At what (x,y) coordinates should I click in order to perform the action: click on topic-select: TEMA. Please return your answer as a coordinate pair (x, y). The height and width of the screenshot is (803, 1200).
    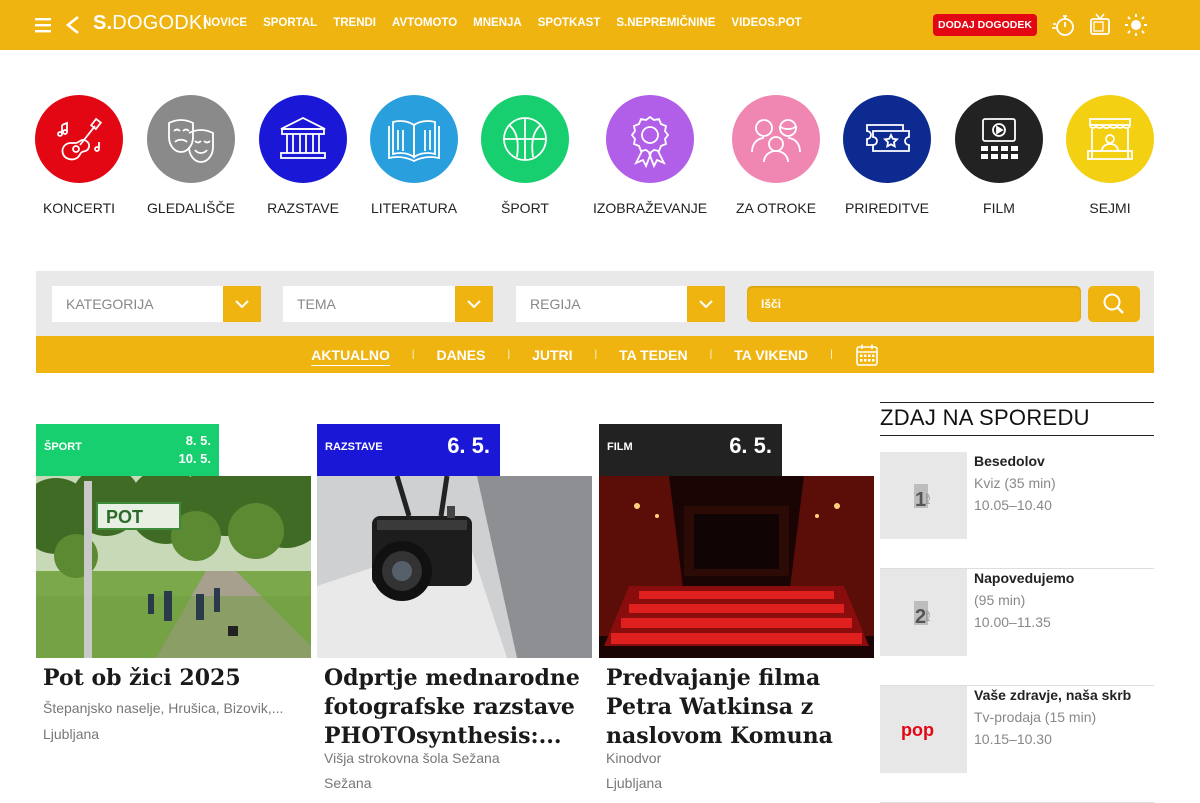
    Looking at the image, I should click on (388, 304).